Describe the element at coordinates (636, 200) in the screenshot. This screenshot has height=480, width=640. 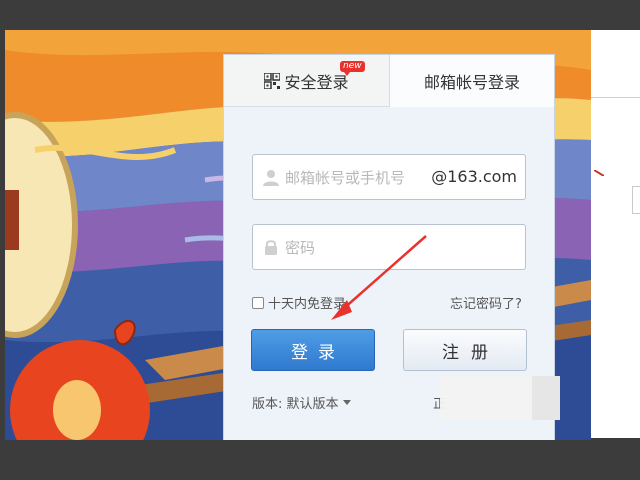
I see `background-box` at that location.